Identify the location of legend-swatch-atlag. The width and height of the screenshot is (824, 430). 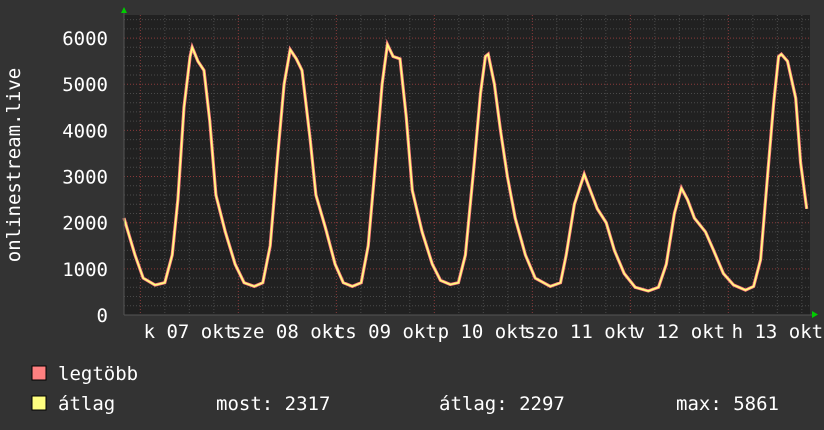
(39, 403).